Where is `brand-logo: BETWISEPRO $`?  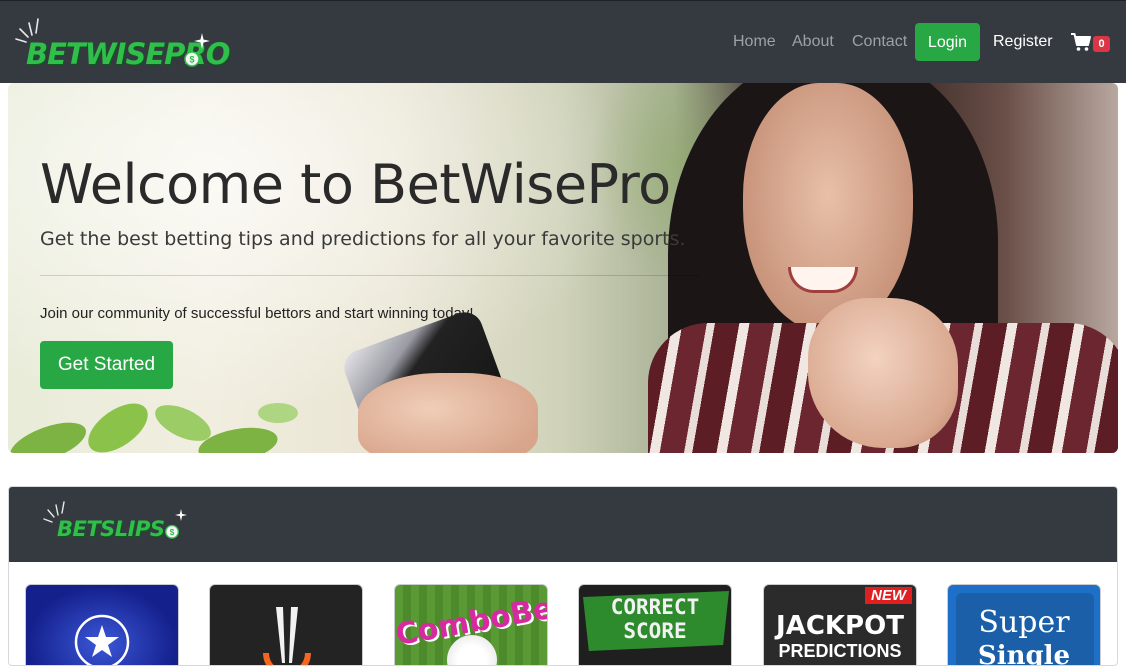
brand-logo: BETWISEPRO $ is located at coordinates (120, 45).